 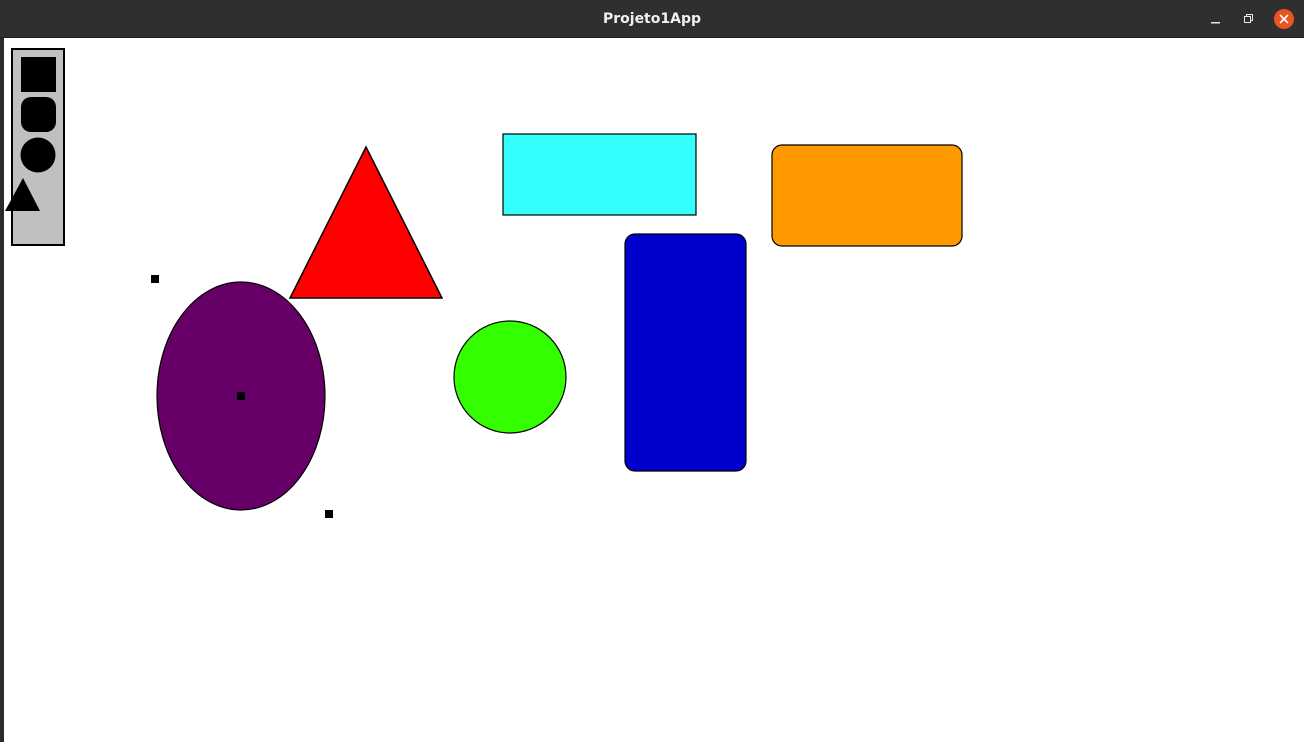 What do you see at coordinates (38, 74) in the screenshot?
I see `rectangle-tool` at bounding box center [38, 74].